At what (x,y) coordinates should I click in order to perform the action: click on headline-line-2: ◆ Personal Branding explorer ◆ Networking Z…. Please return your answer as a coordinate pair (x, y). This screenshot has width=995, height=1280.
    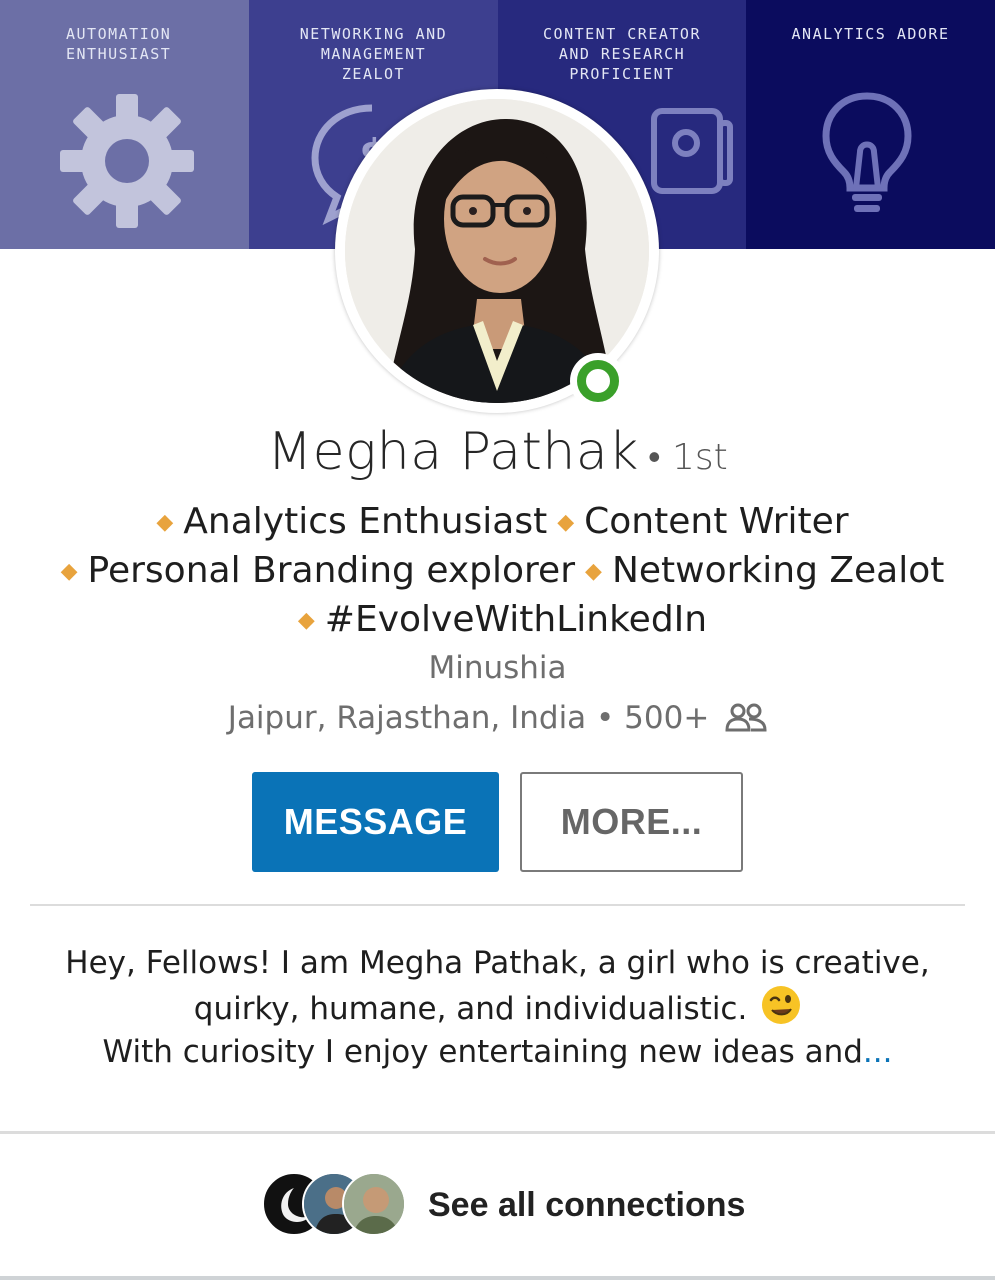
    Looking at the image, I should click on (497, 596).